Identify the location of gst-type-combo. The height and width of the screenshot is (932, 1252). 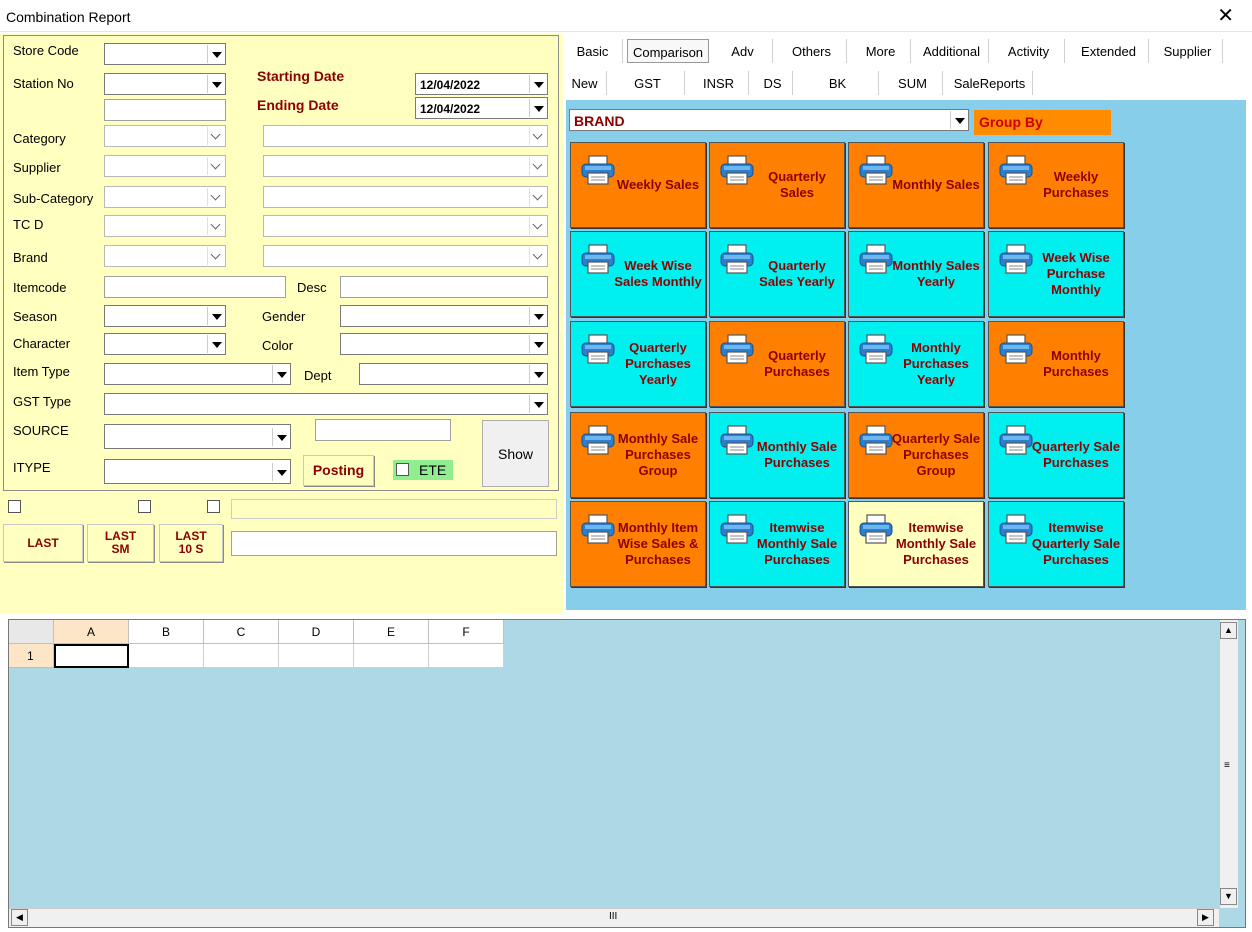
(326, 404).